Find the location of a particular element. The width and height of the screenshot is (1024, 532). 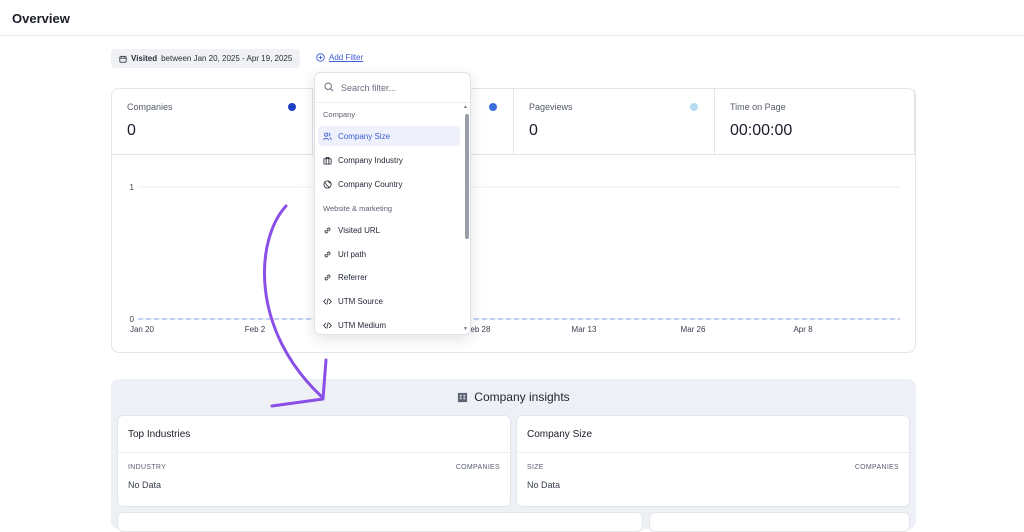

filter-item-utm-medium: UTM Medium is located at coordinates (389, 324).